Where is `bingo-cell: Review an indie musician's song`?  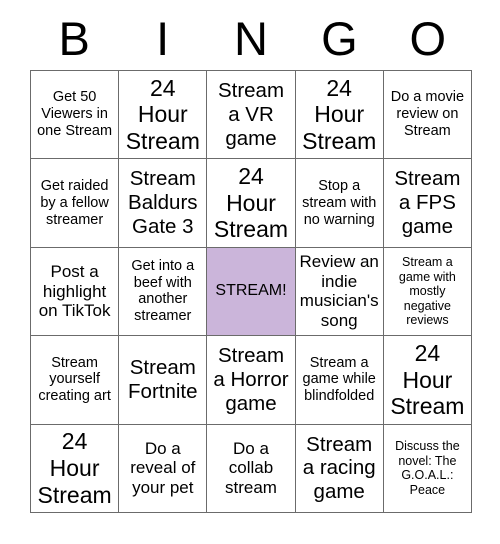 bingo-cell: Review an indie musician's song is located at coordinates (339, 292).